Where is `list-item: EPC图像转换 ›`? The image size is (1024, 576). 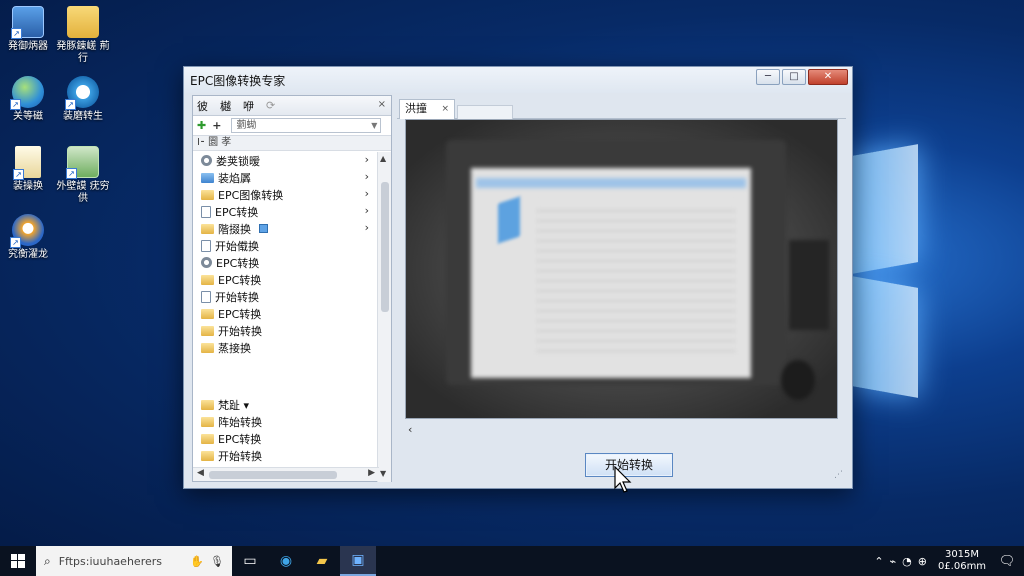
list-item: EPC图像转换 › is located at coordinates (286, 194).